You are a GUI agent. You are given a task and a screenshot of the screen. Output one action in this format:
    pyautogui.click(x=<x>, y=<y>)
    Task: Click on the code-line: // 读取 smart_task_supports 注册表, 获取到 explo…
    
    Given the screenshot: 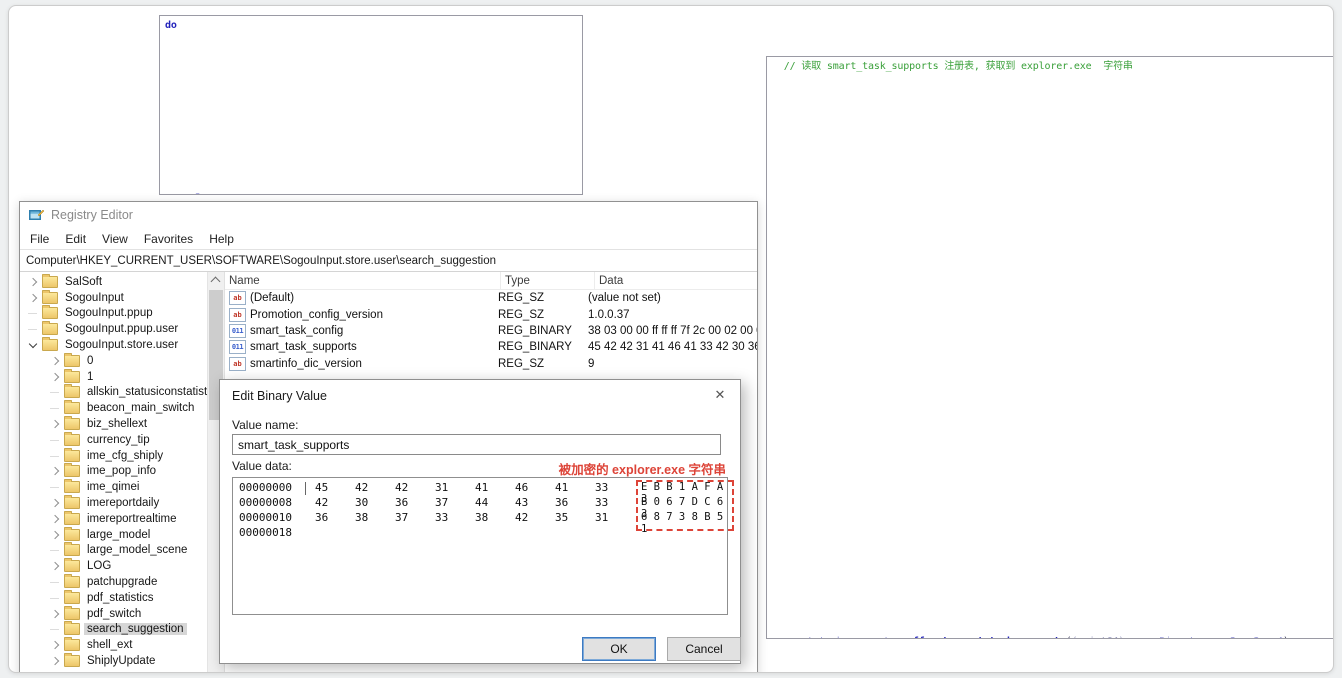 What is the action you would take?
    pyautogui.click(x=952, y=66)
    